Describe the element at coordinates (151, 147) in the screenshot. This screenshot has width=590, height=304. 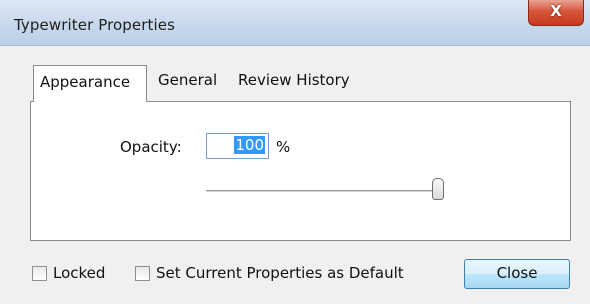
I see `opacity-label: Opacity:` at that location.